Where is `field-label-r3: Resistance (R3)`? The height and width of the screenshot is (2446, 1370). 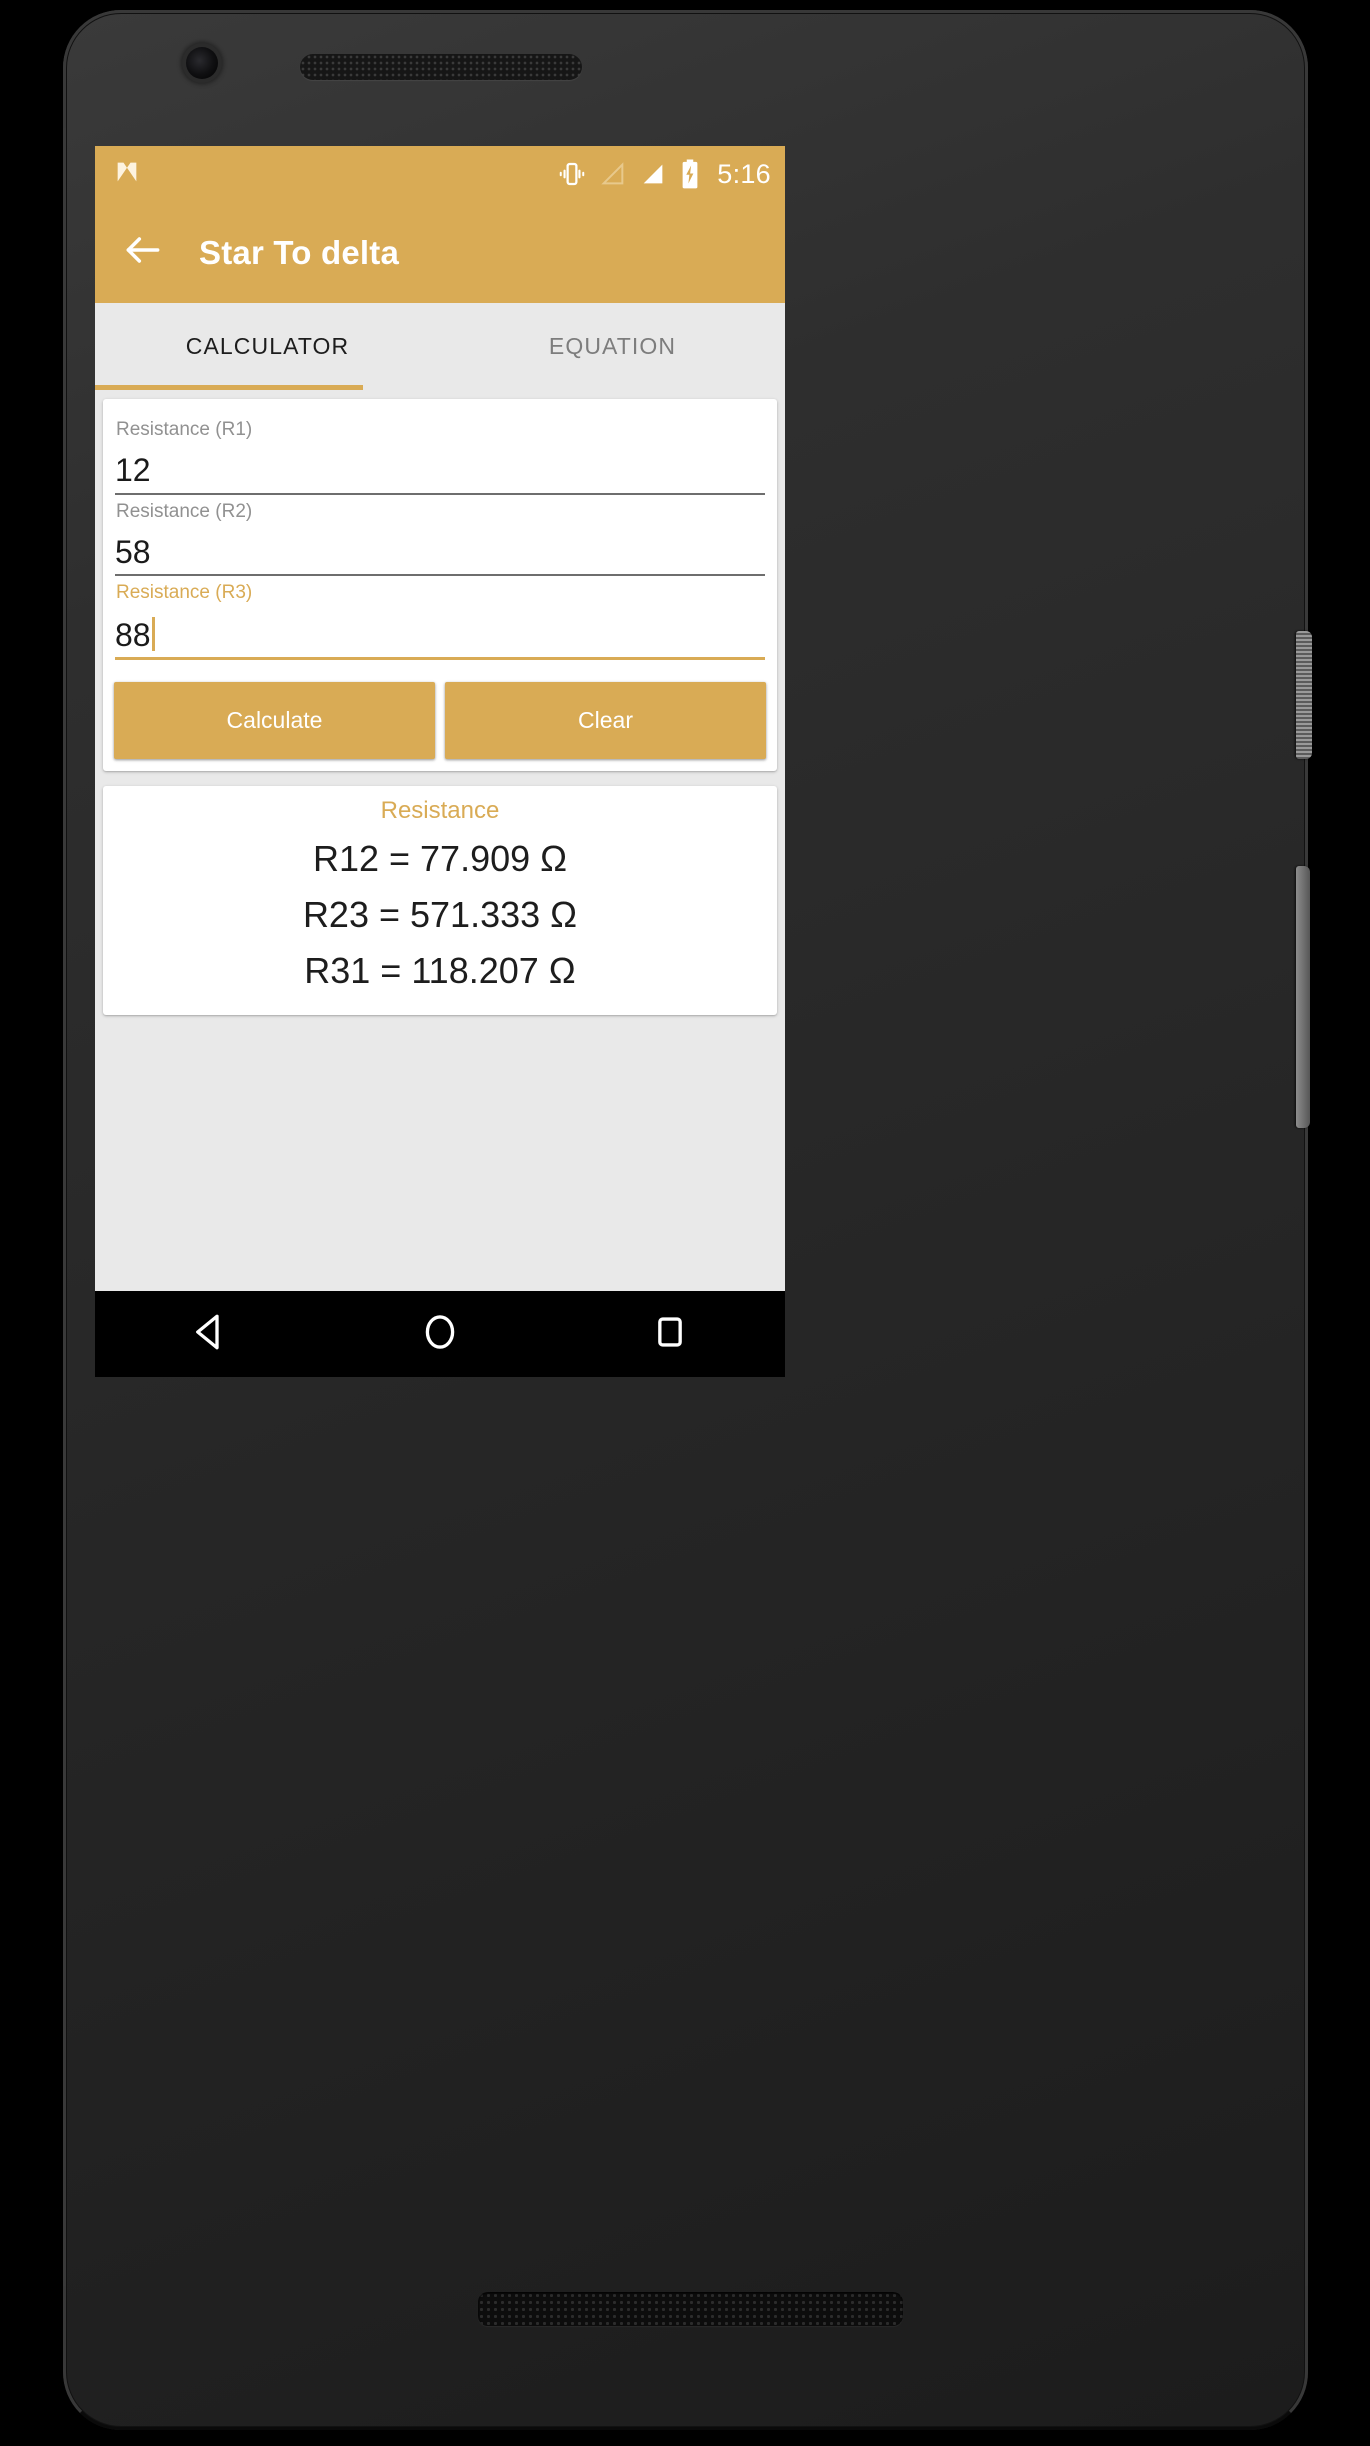
field-label-r3: Resistance (R3) is located at coordinates (184, 593).